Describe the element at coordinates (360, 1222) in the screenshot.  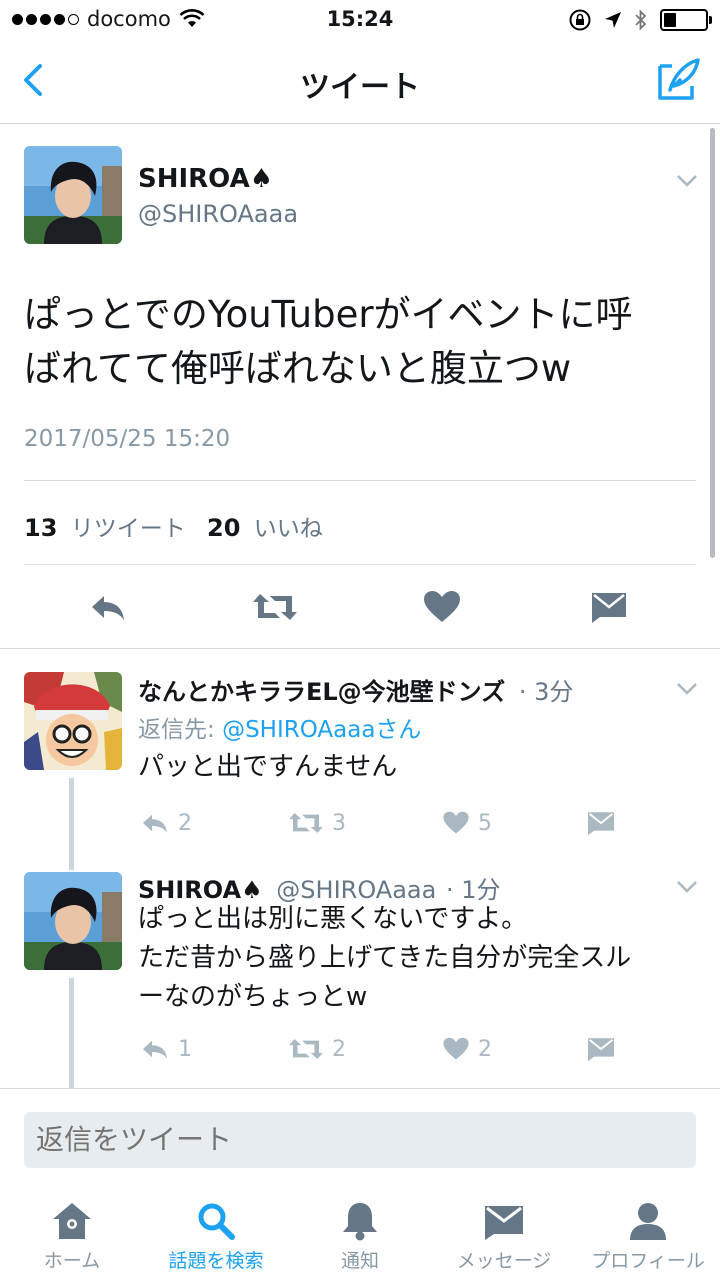
I see `bell-icon` at that location.